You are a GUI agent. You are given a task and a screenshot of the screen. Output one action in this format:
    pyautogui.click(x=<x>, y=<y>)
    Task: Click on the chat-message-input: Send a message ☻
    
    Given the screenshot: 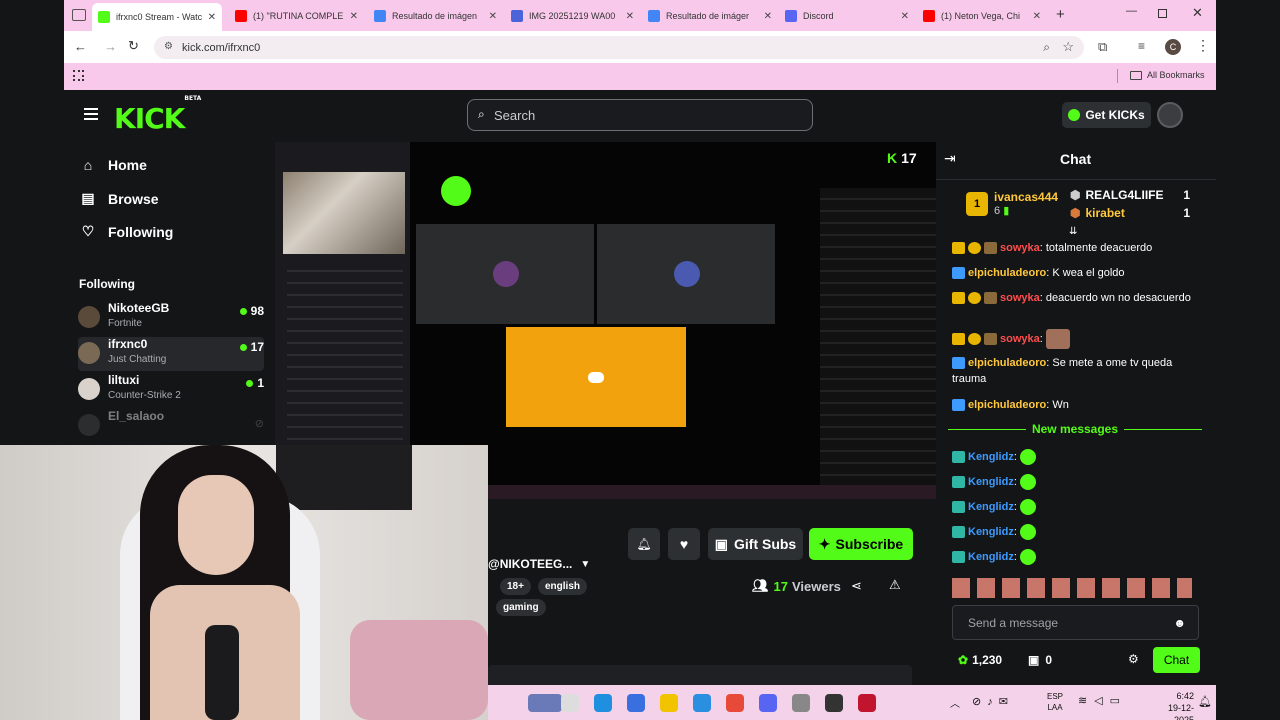 What is the action you would take?
    pyautogui.click(x=1075, y=622)
    